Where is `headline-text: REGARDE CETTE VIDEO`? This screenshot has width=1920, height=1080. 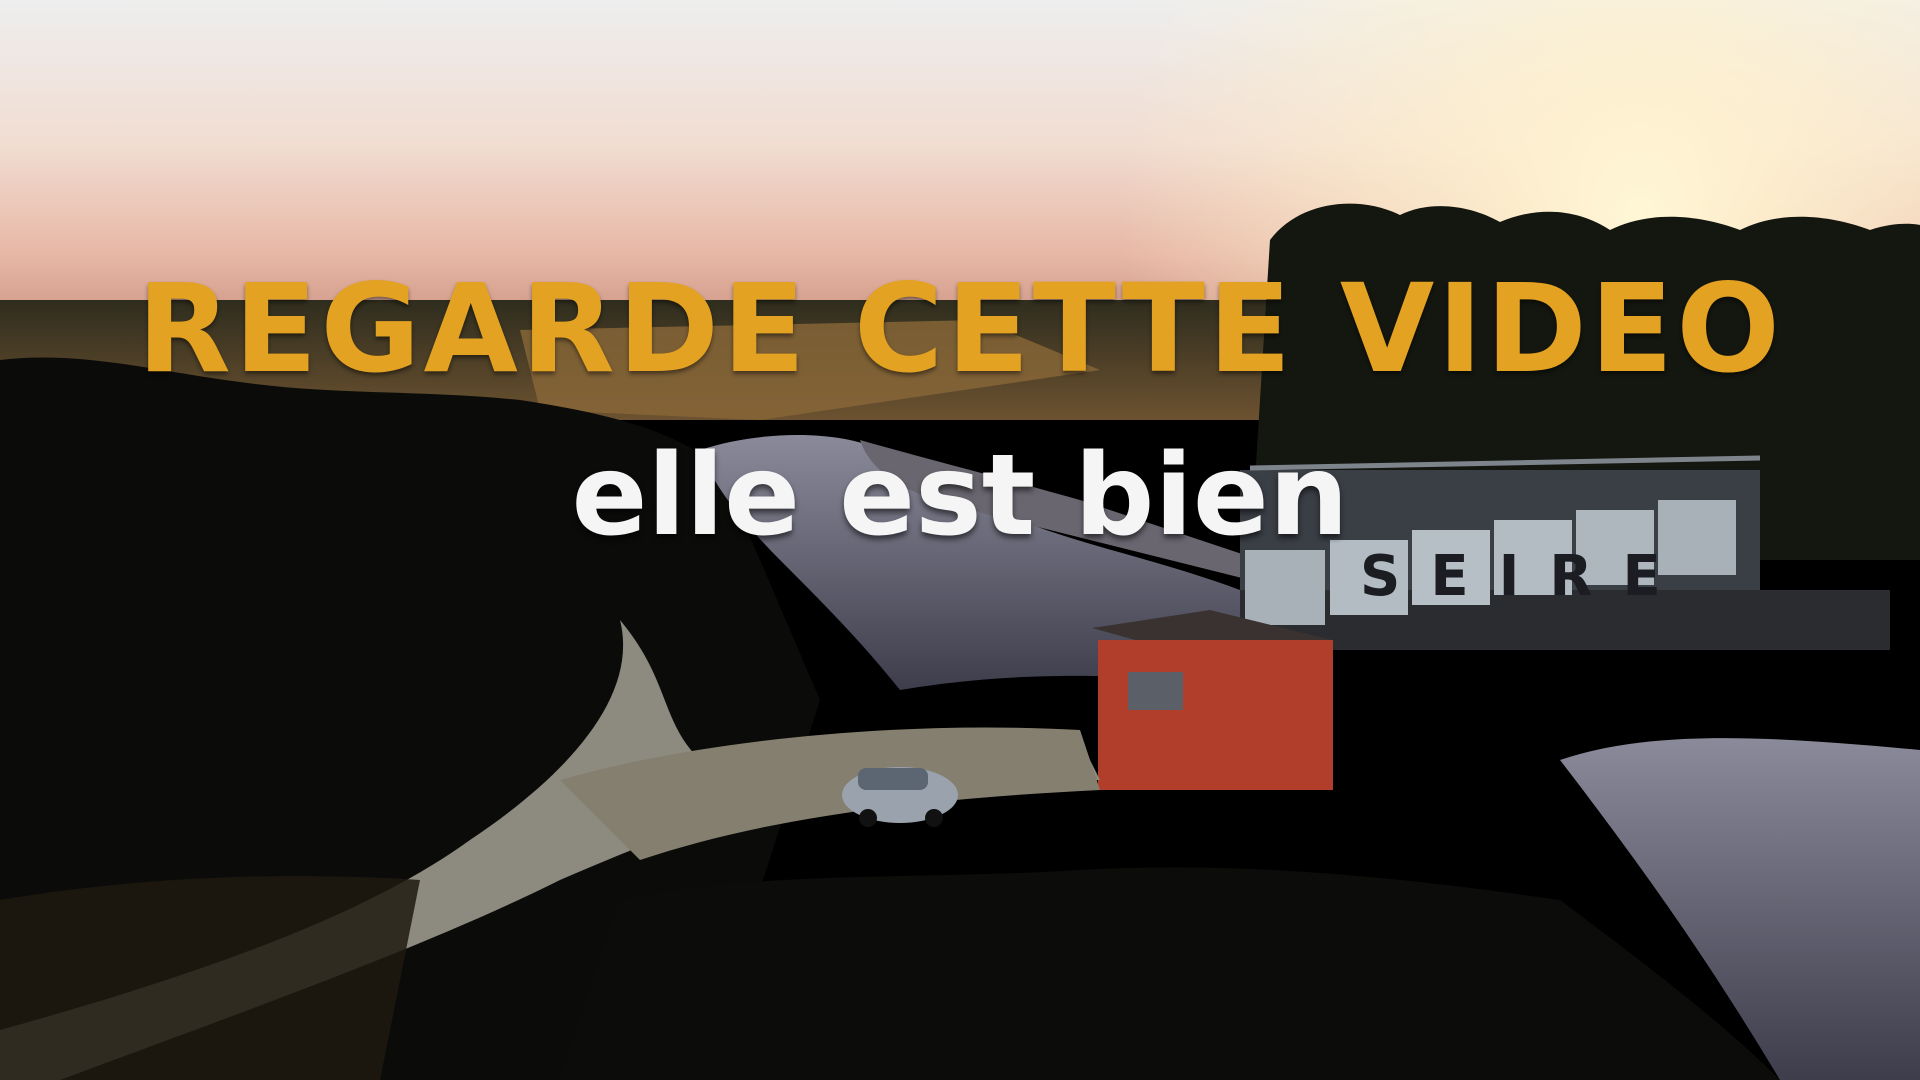 headline-text: REGARDE CETTE VIDEO is located at coordinates (960, 329).